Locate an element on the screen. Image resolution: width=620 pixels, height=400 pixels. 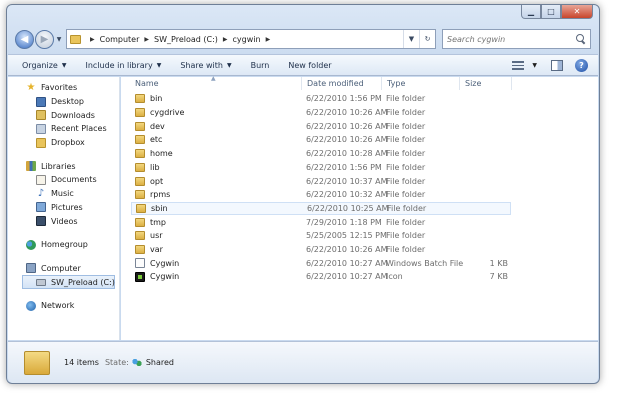
minimize-button: ▁ is located at coordinates (531, 12).